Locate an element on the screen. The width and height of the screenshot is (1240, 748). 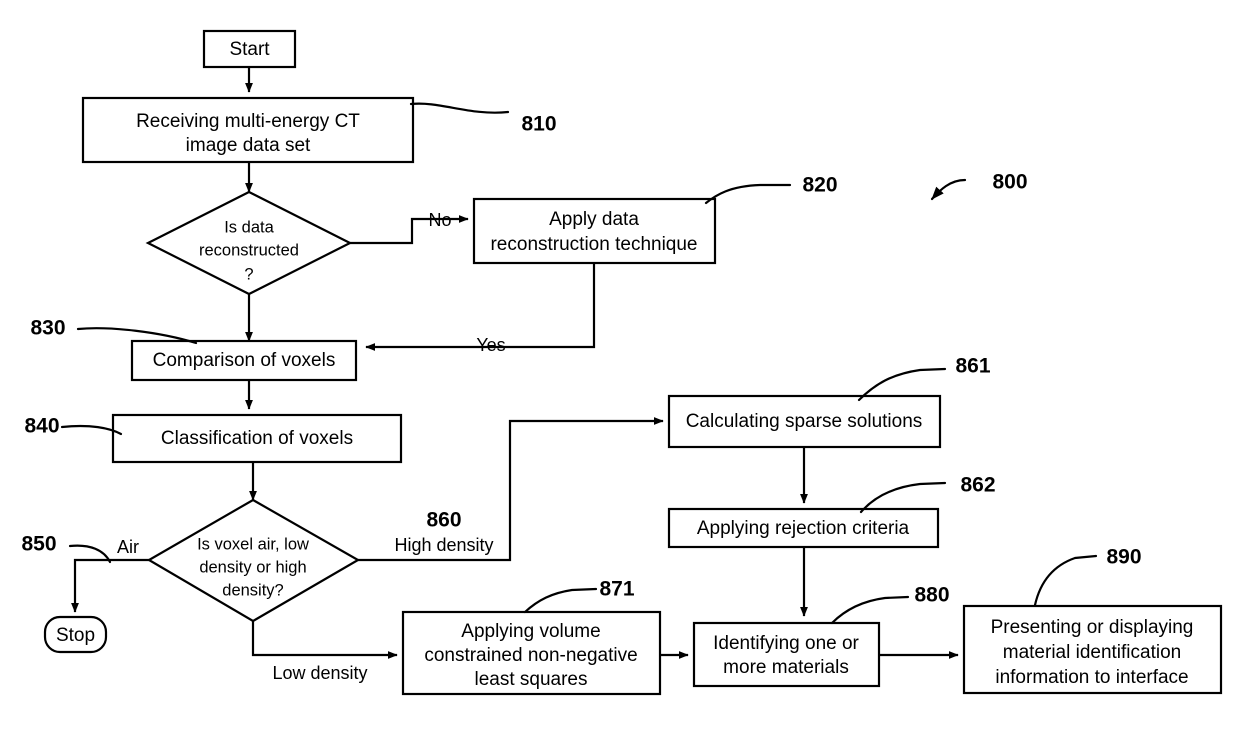
identifying-materials-line1: Identifying one or is located at coordinates (786, 643).